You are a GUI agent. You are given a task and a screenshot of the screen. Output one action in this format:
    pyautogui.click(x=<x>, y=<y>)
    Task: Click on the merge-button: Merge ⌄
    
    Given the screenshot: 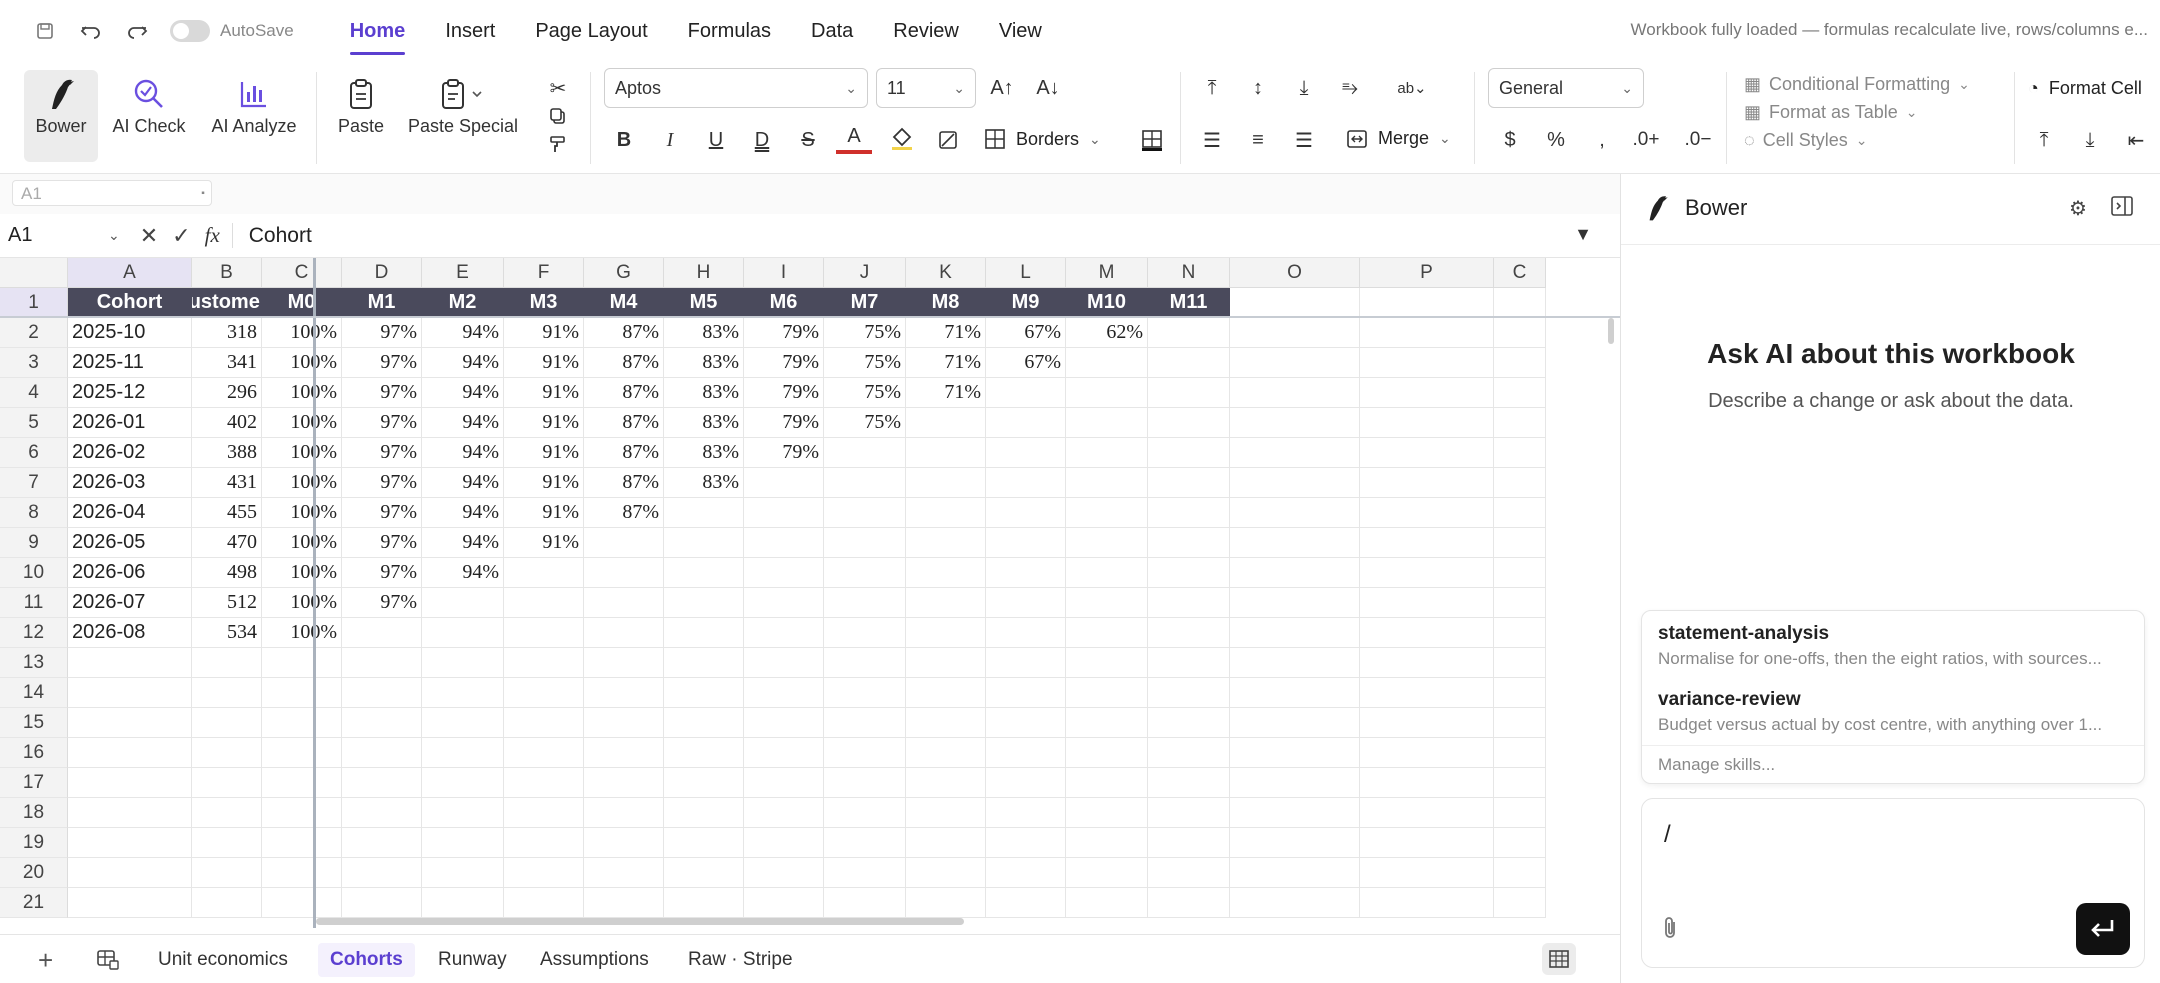 What is the action you would take?
    pyautogui.click(x=1398, y=138)
    